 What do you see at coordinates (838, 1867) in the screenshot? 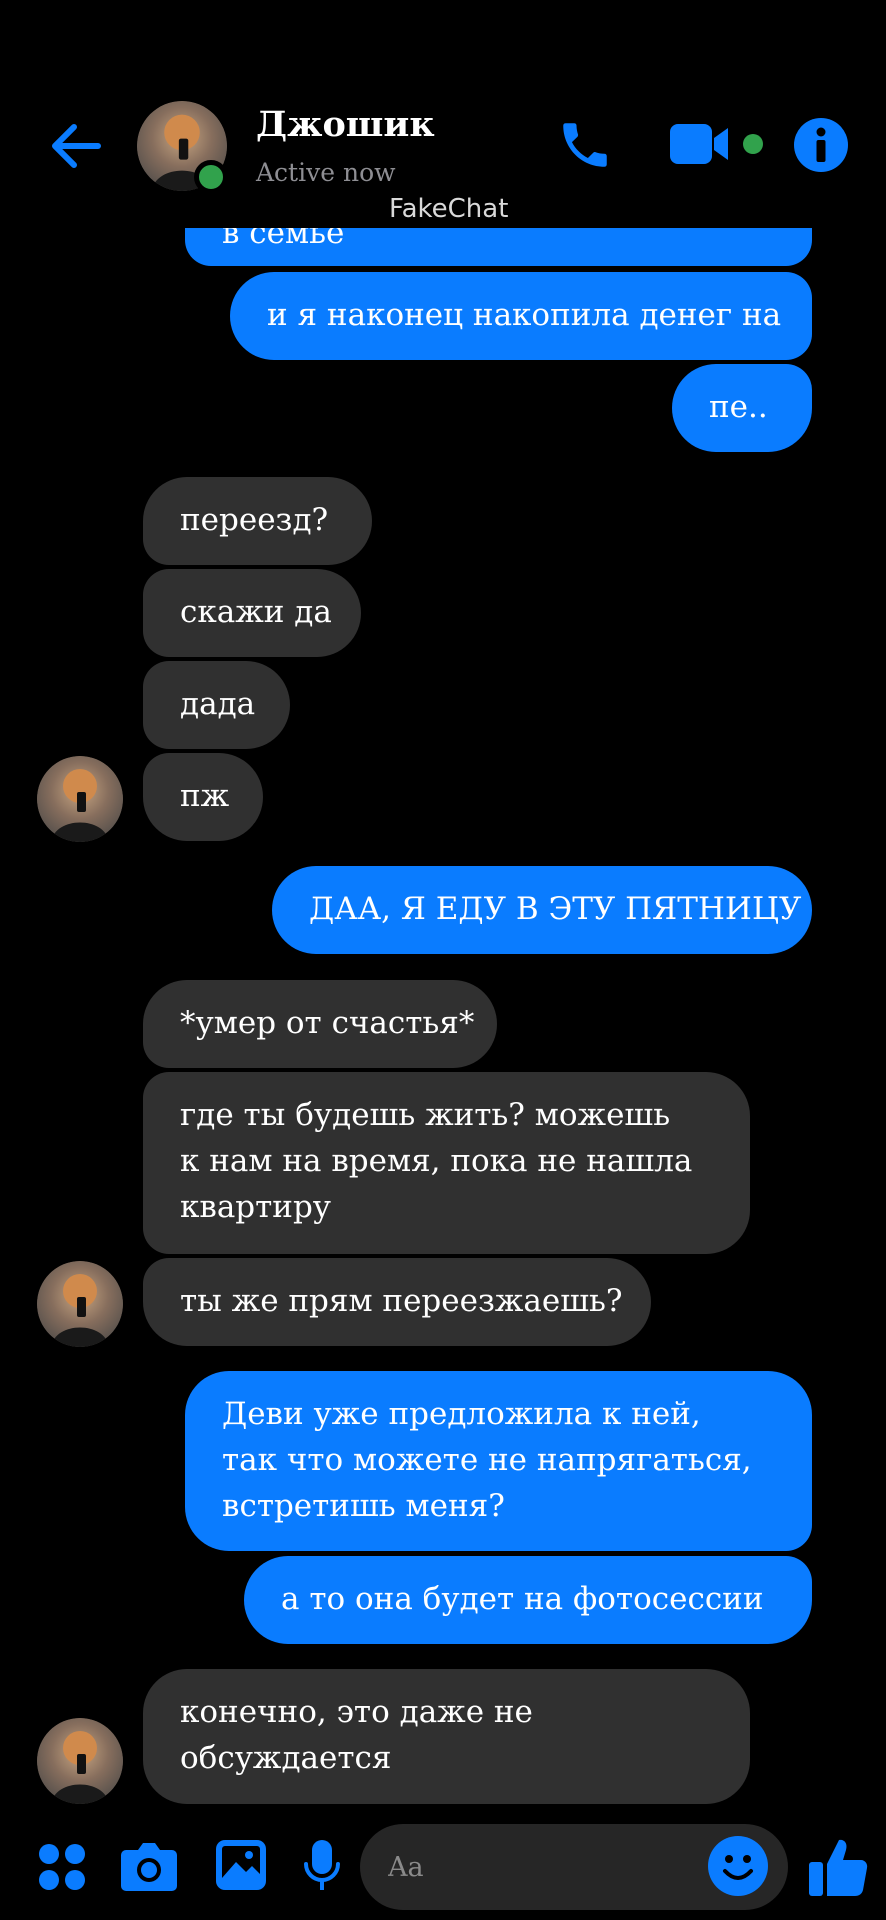
I see `thumbs-up-icon` at bounding box center [838, 1867].